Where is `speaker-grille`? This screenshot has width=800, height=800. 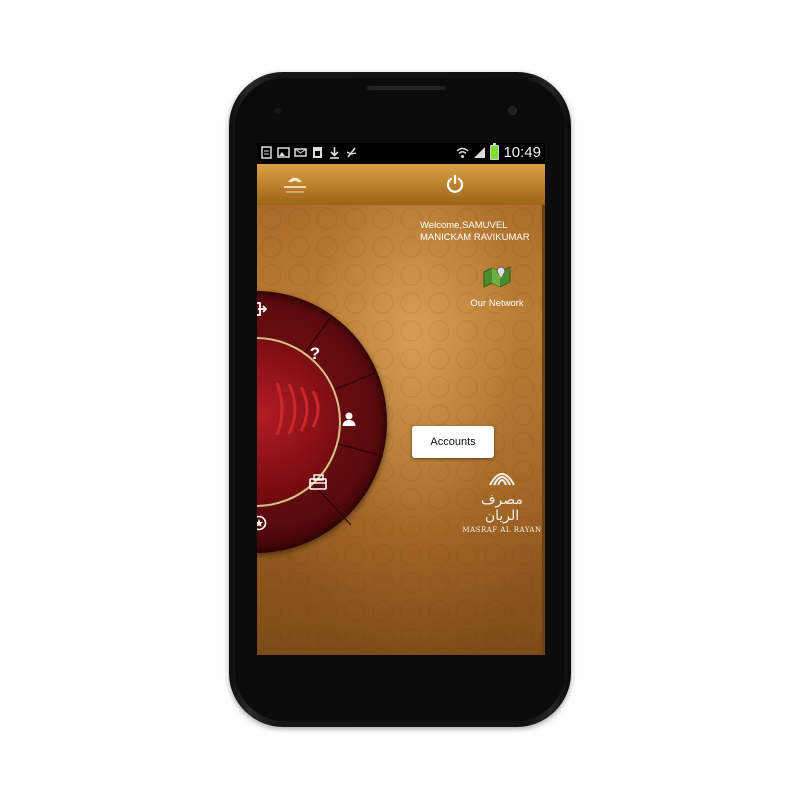
speaker-grille is located at coordinates (406, 88).